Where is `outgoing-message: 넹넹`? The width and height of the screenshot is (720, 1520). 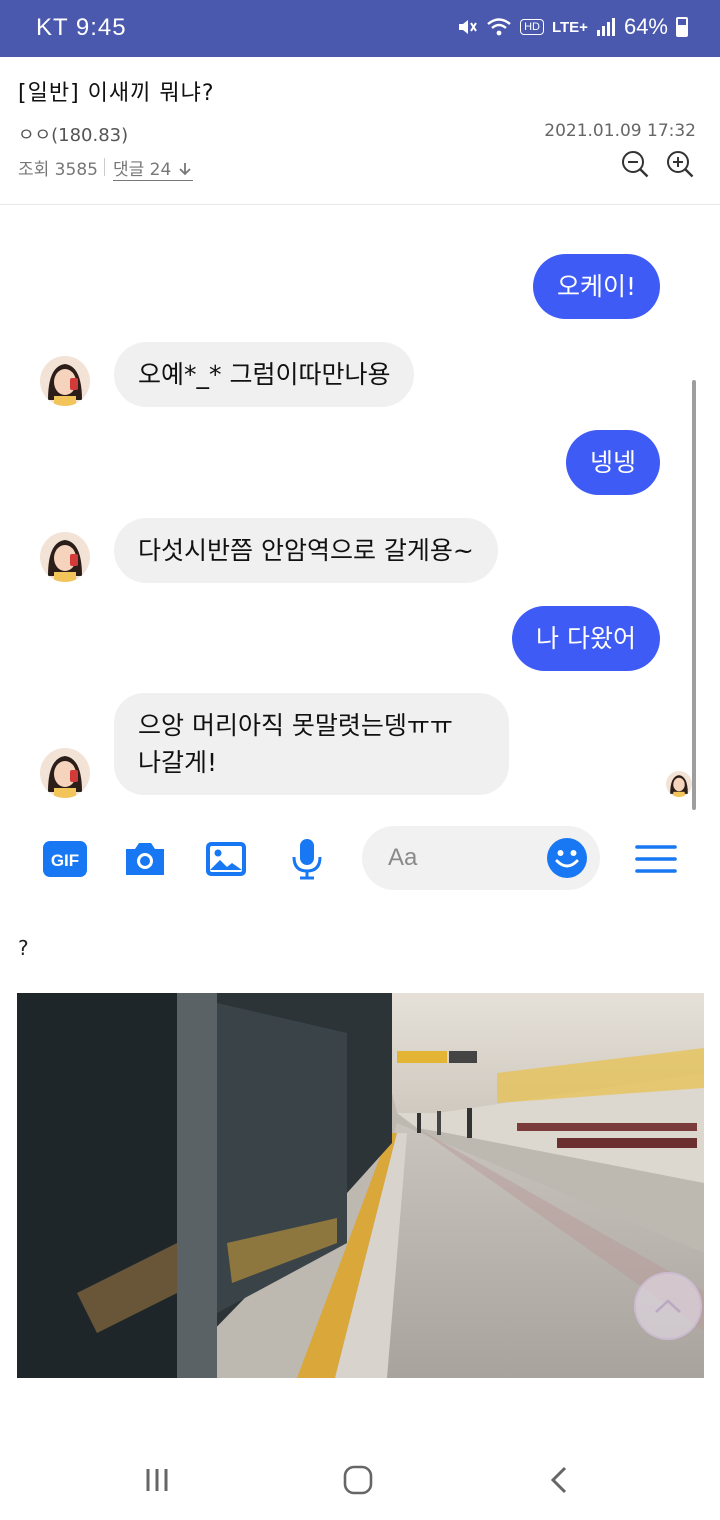 outgoing-message: 넹넹 is located at coordinates (612, 462).